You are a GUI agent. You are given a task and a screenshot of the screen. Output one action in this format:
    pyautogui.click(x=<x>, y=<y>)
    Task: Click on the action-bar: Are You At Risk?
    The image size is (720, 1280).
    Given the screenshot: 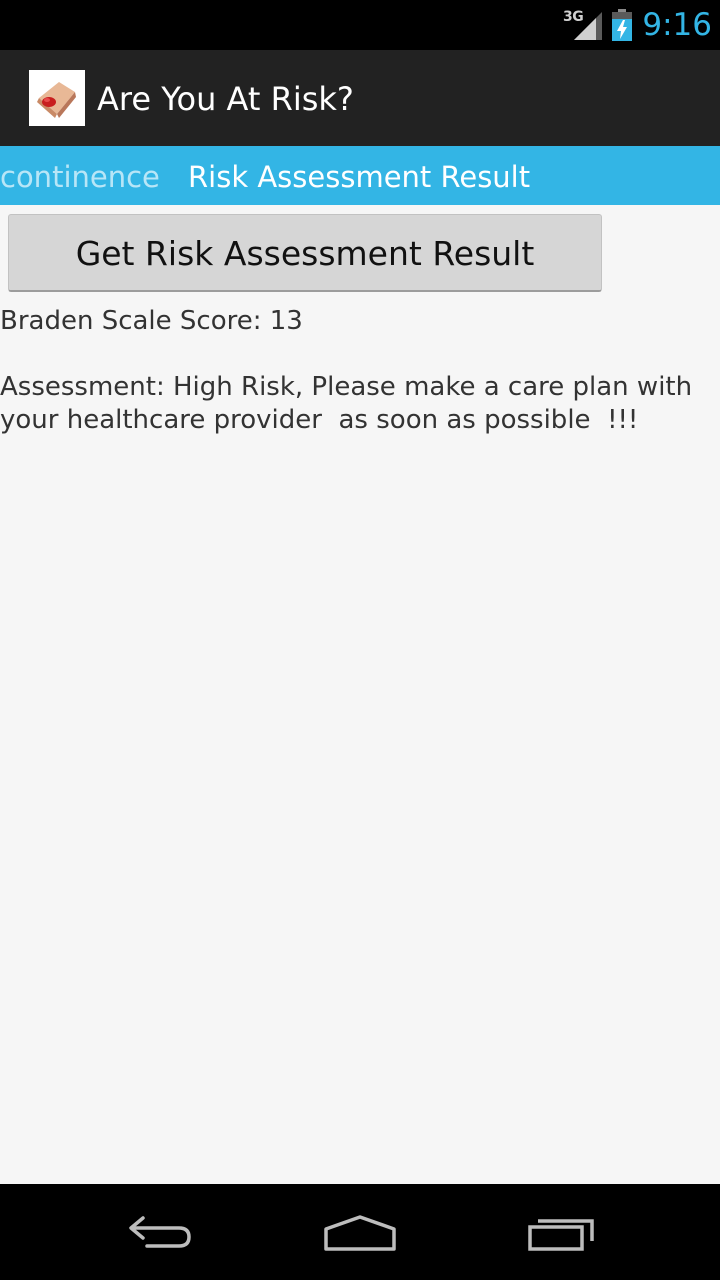 What is the action you would take?
    pyautogui.click(x=360, y=98)
    